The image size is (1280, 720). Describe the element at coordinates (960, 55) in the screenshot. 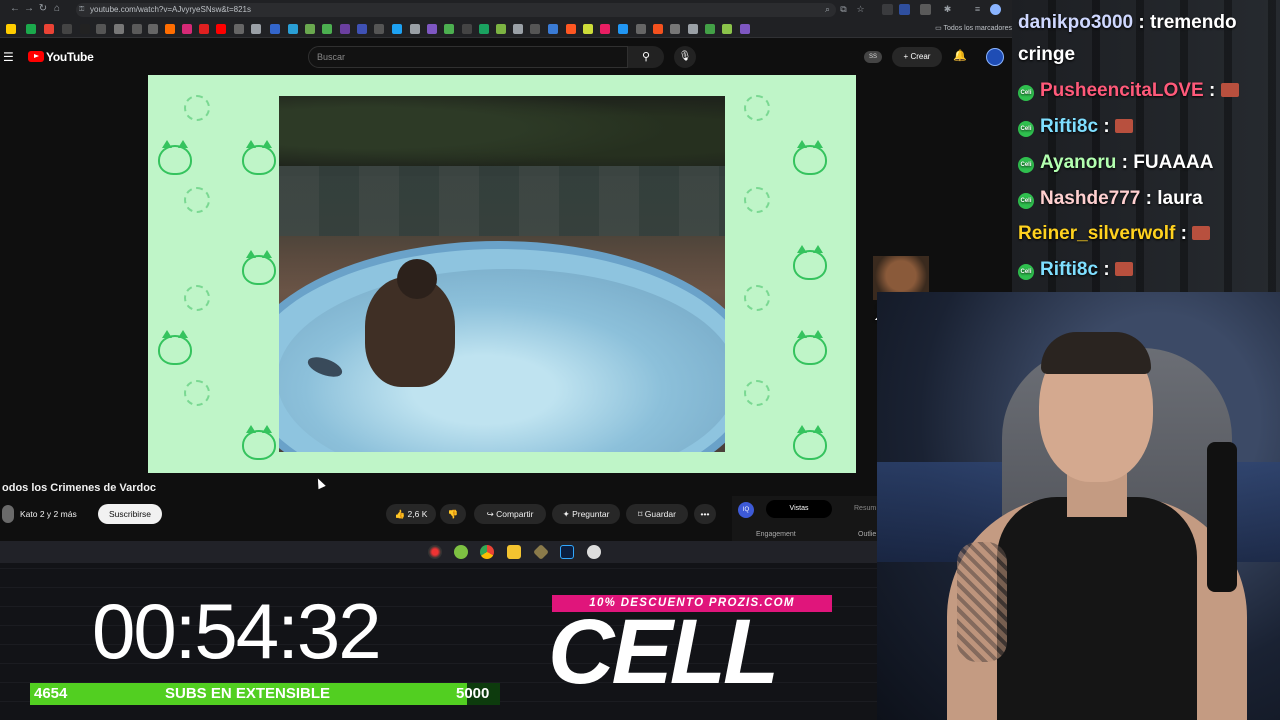

I see `notifications-bell-icon: 🔔` at that location.